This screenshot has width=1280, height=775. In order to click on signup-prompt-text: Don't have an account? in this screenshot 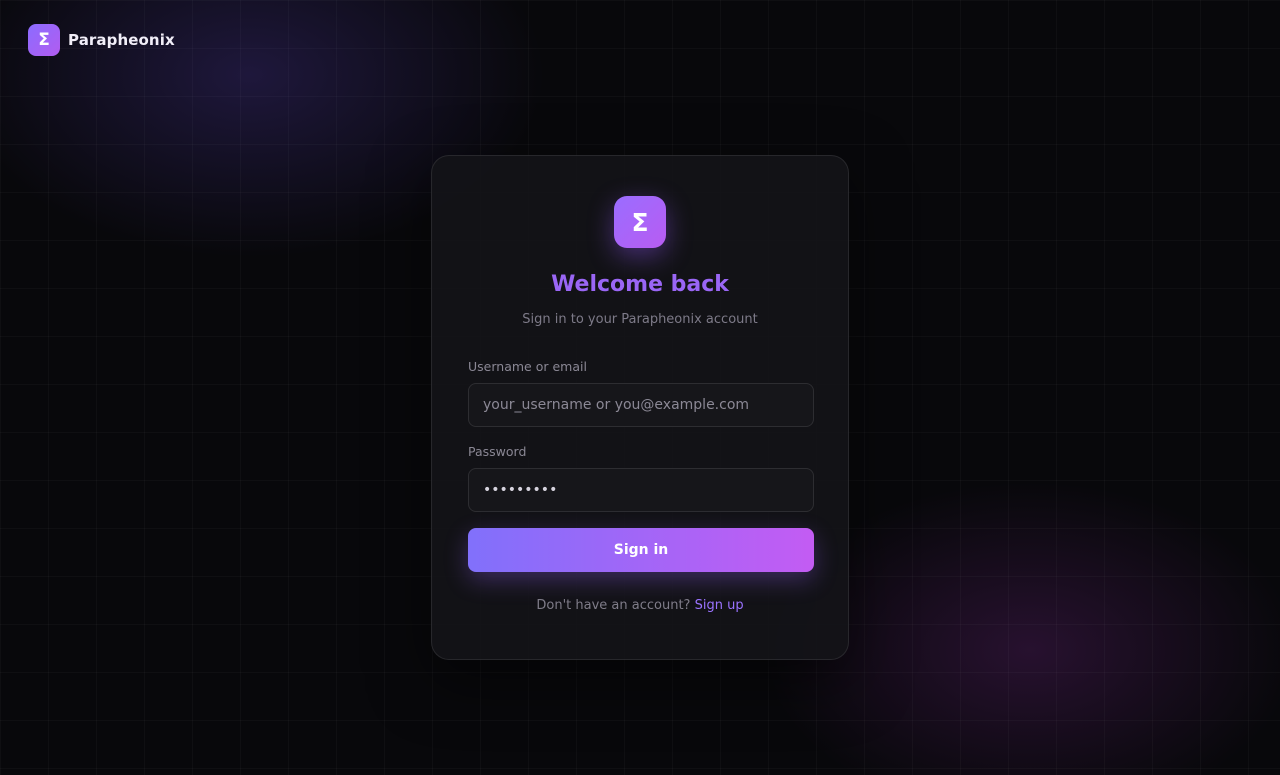, I will do `click(613, 605)`.